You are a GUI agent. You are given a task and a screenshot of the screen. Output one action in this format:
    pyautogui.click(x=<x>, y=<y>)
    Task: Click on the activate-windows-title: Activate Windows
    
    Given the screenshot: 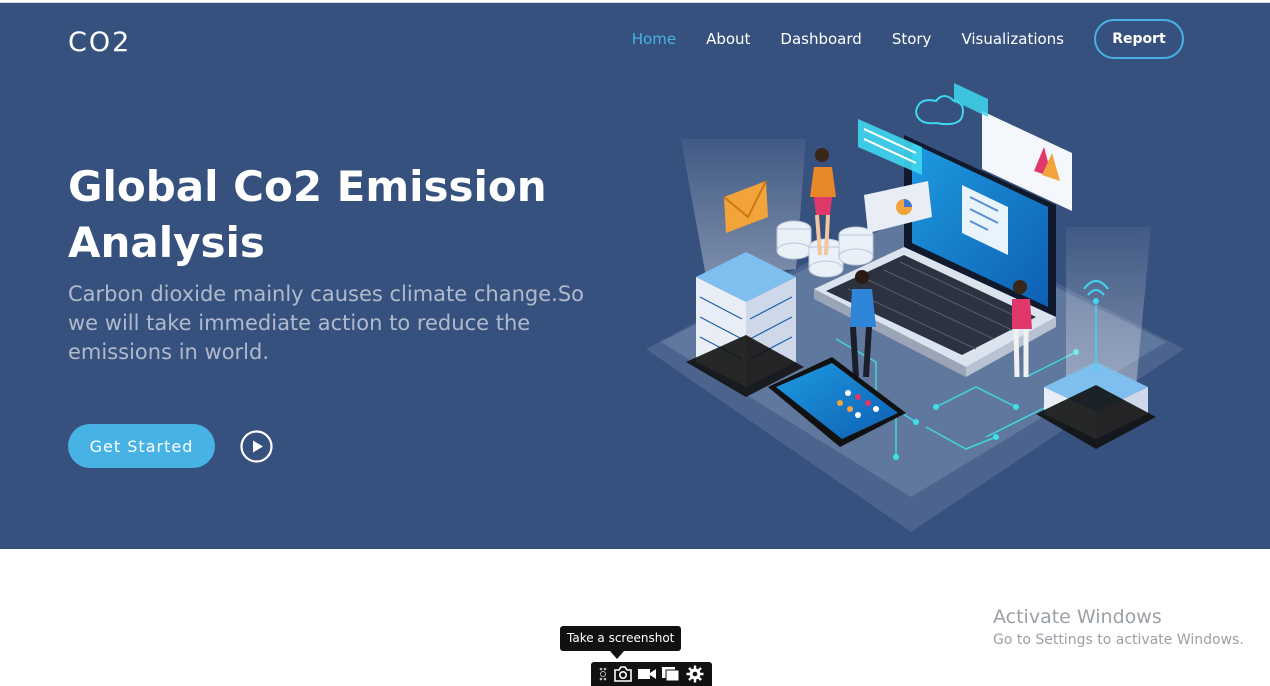 What is the action you would take?
    pyautogui.click(x=1077, y=617)
    